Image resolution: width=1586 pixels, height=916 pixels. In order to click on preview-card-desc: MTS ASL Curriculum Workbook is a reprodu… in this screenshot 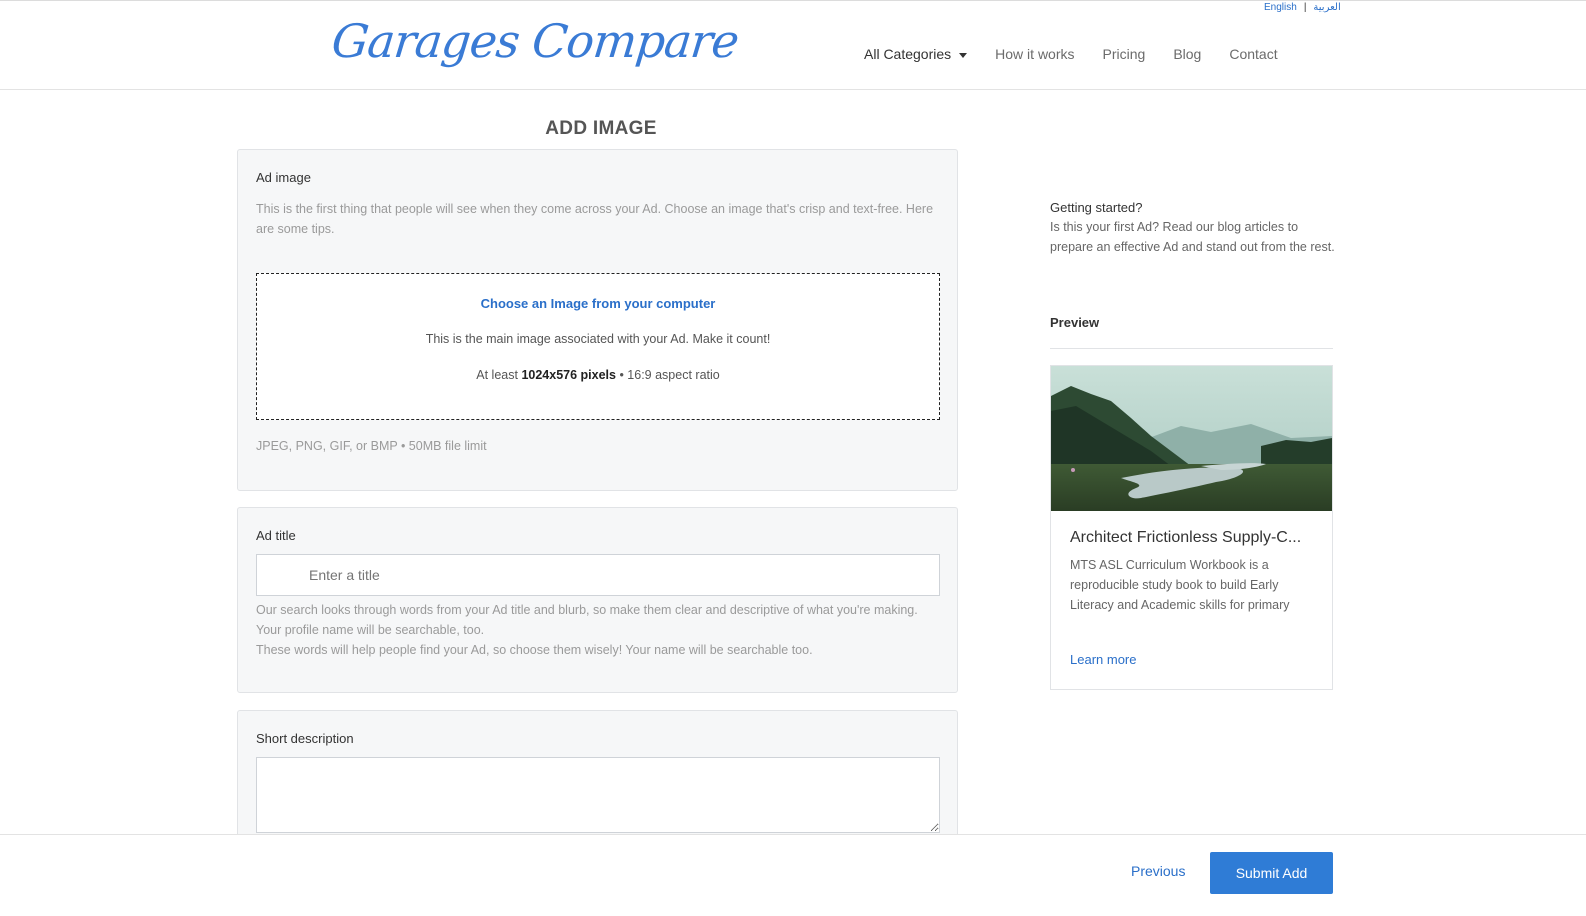, I will do `click(1180, 585)`.